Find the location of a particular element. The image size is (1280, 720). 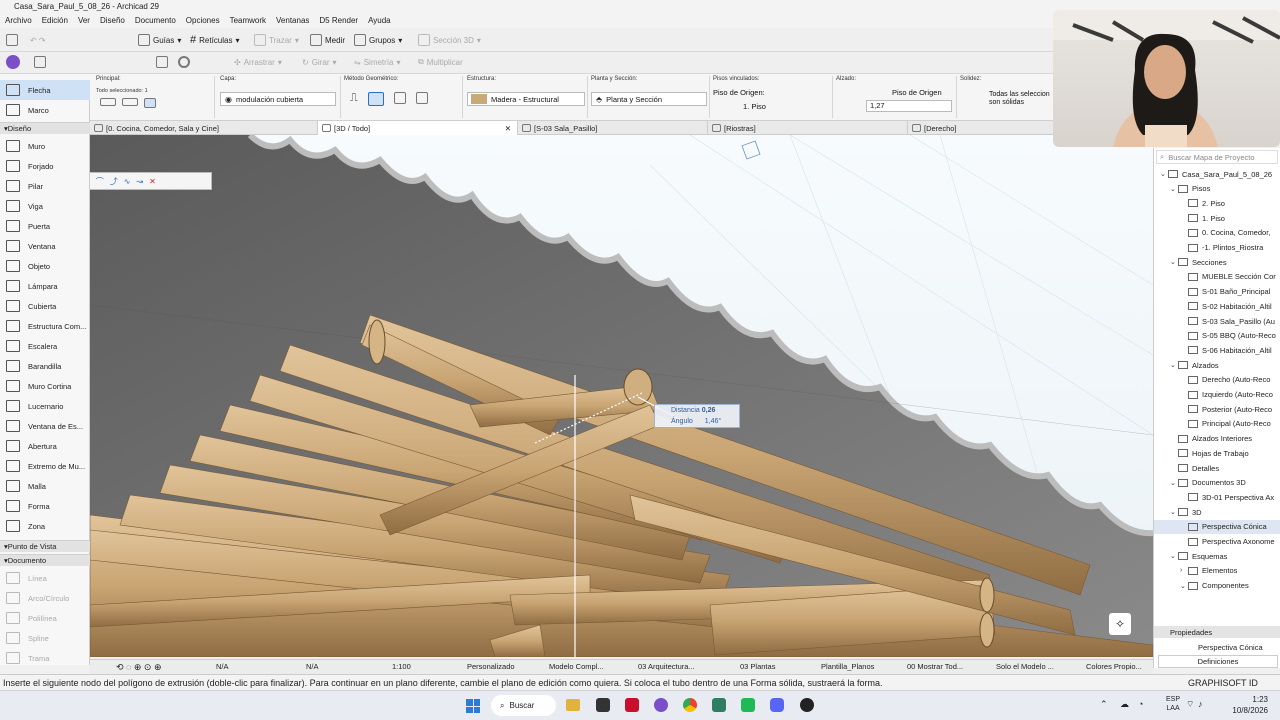

layer-select: ◉ modulación cubierta is located at coordinates (278, 99).